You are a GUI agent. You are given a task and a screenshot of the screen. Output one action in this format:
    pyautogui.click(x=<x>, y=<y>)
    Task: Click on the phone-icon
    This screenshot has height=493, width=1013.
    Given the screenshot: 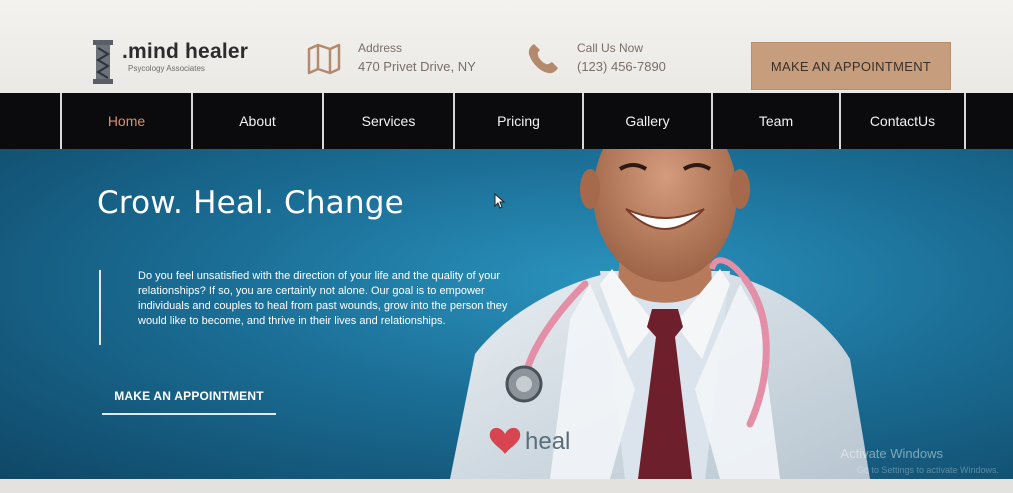 What is the action you would take?
    pyautogui.click(x=543, y=59)
    